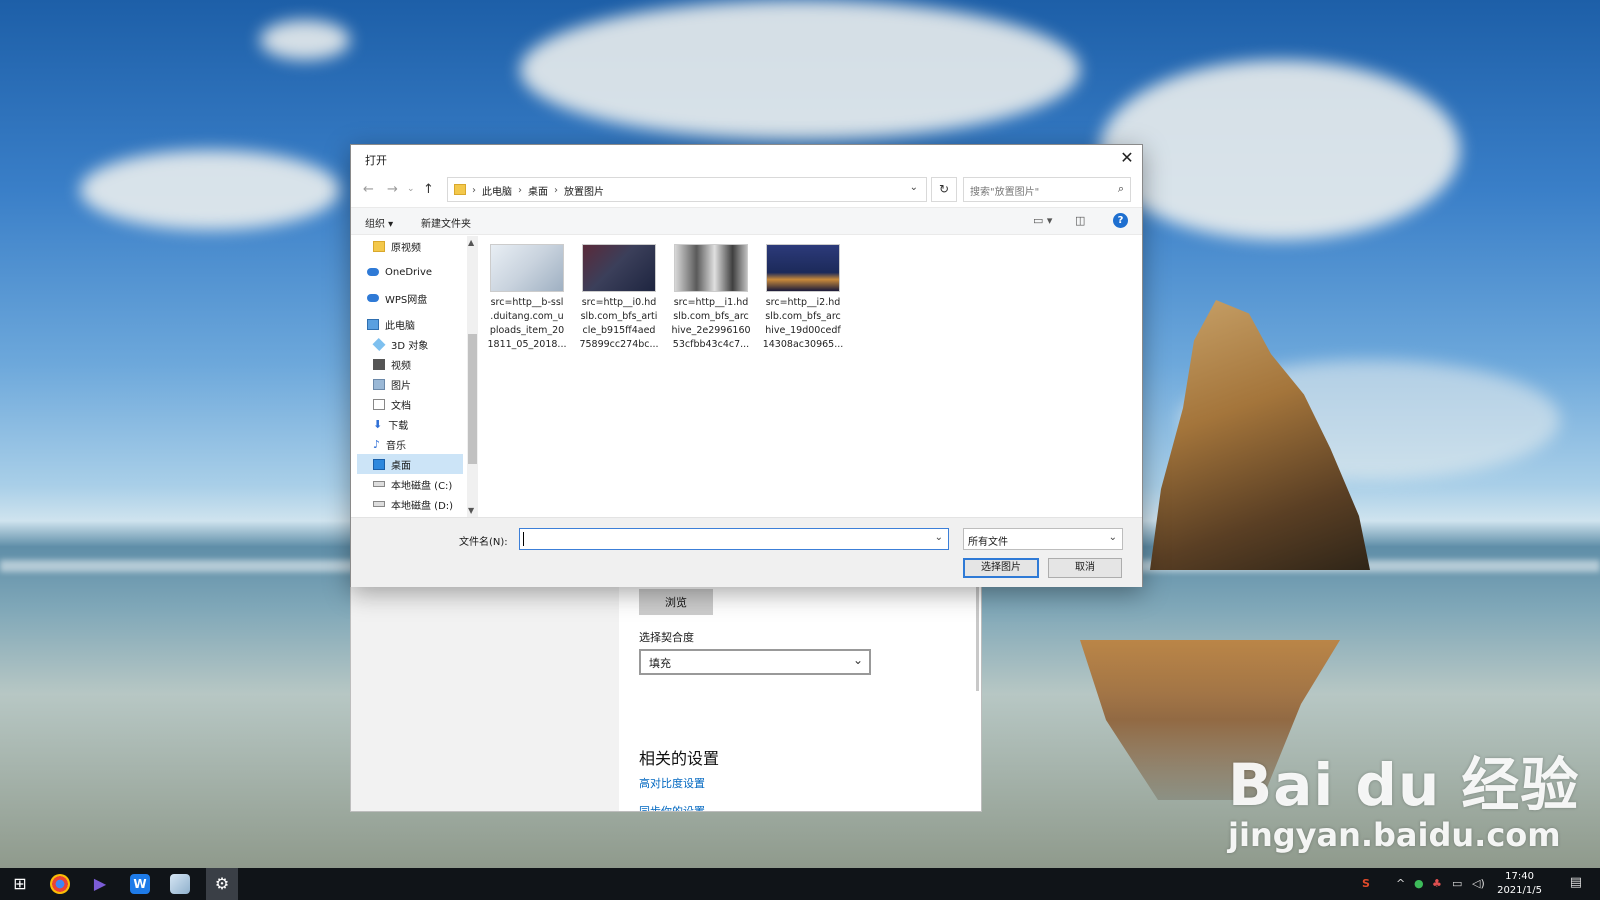  What do you see at coordinates (398, 426) in the screenshot?
I see `nav-label: 下载` at bounding box center [398, 426].